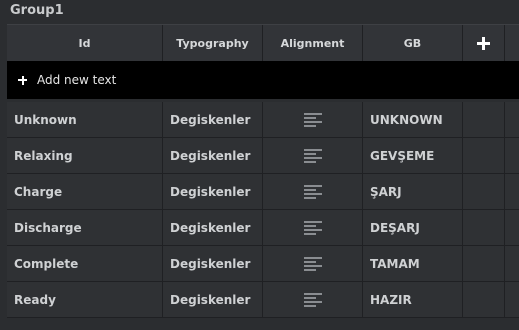 The height and width of the screenshot is (330, 519). I want to click on cell-gb: HAZIR, so click(413, 299).